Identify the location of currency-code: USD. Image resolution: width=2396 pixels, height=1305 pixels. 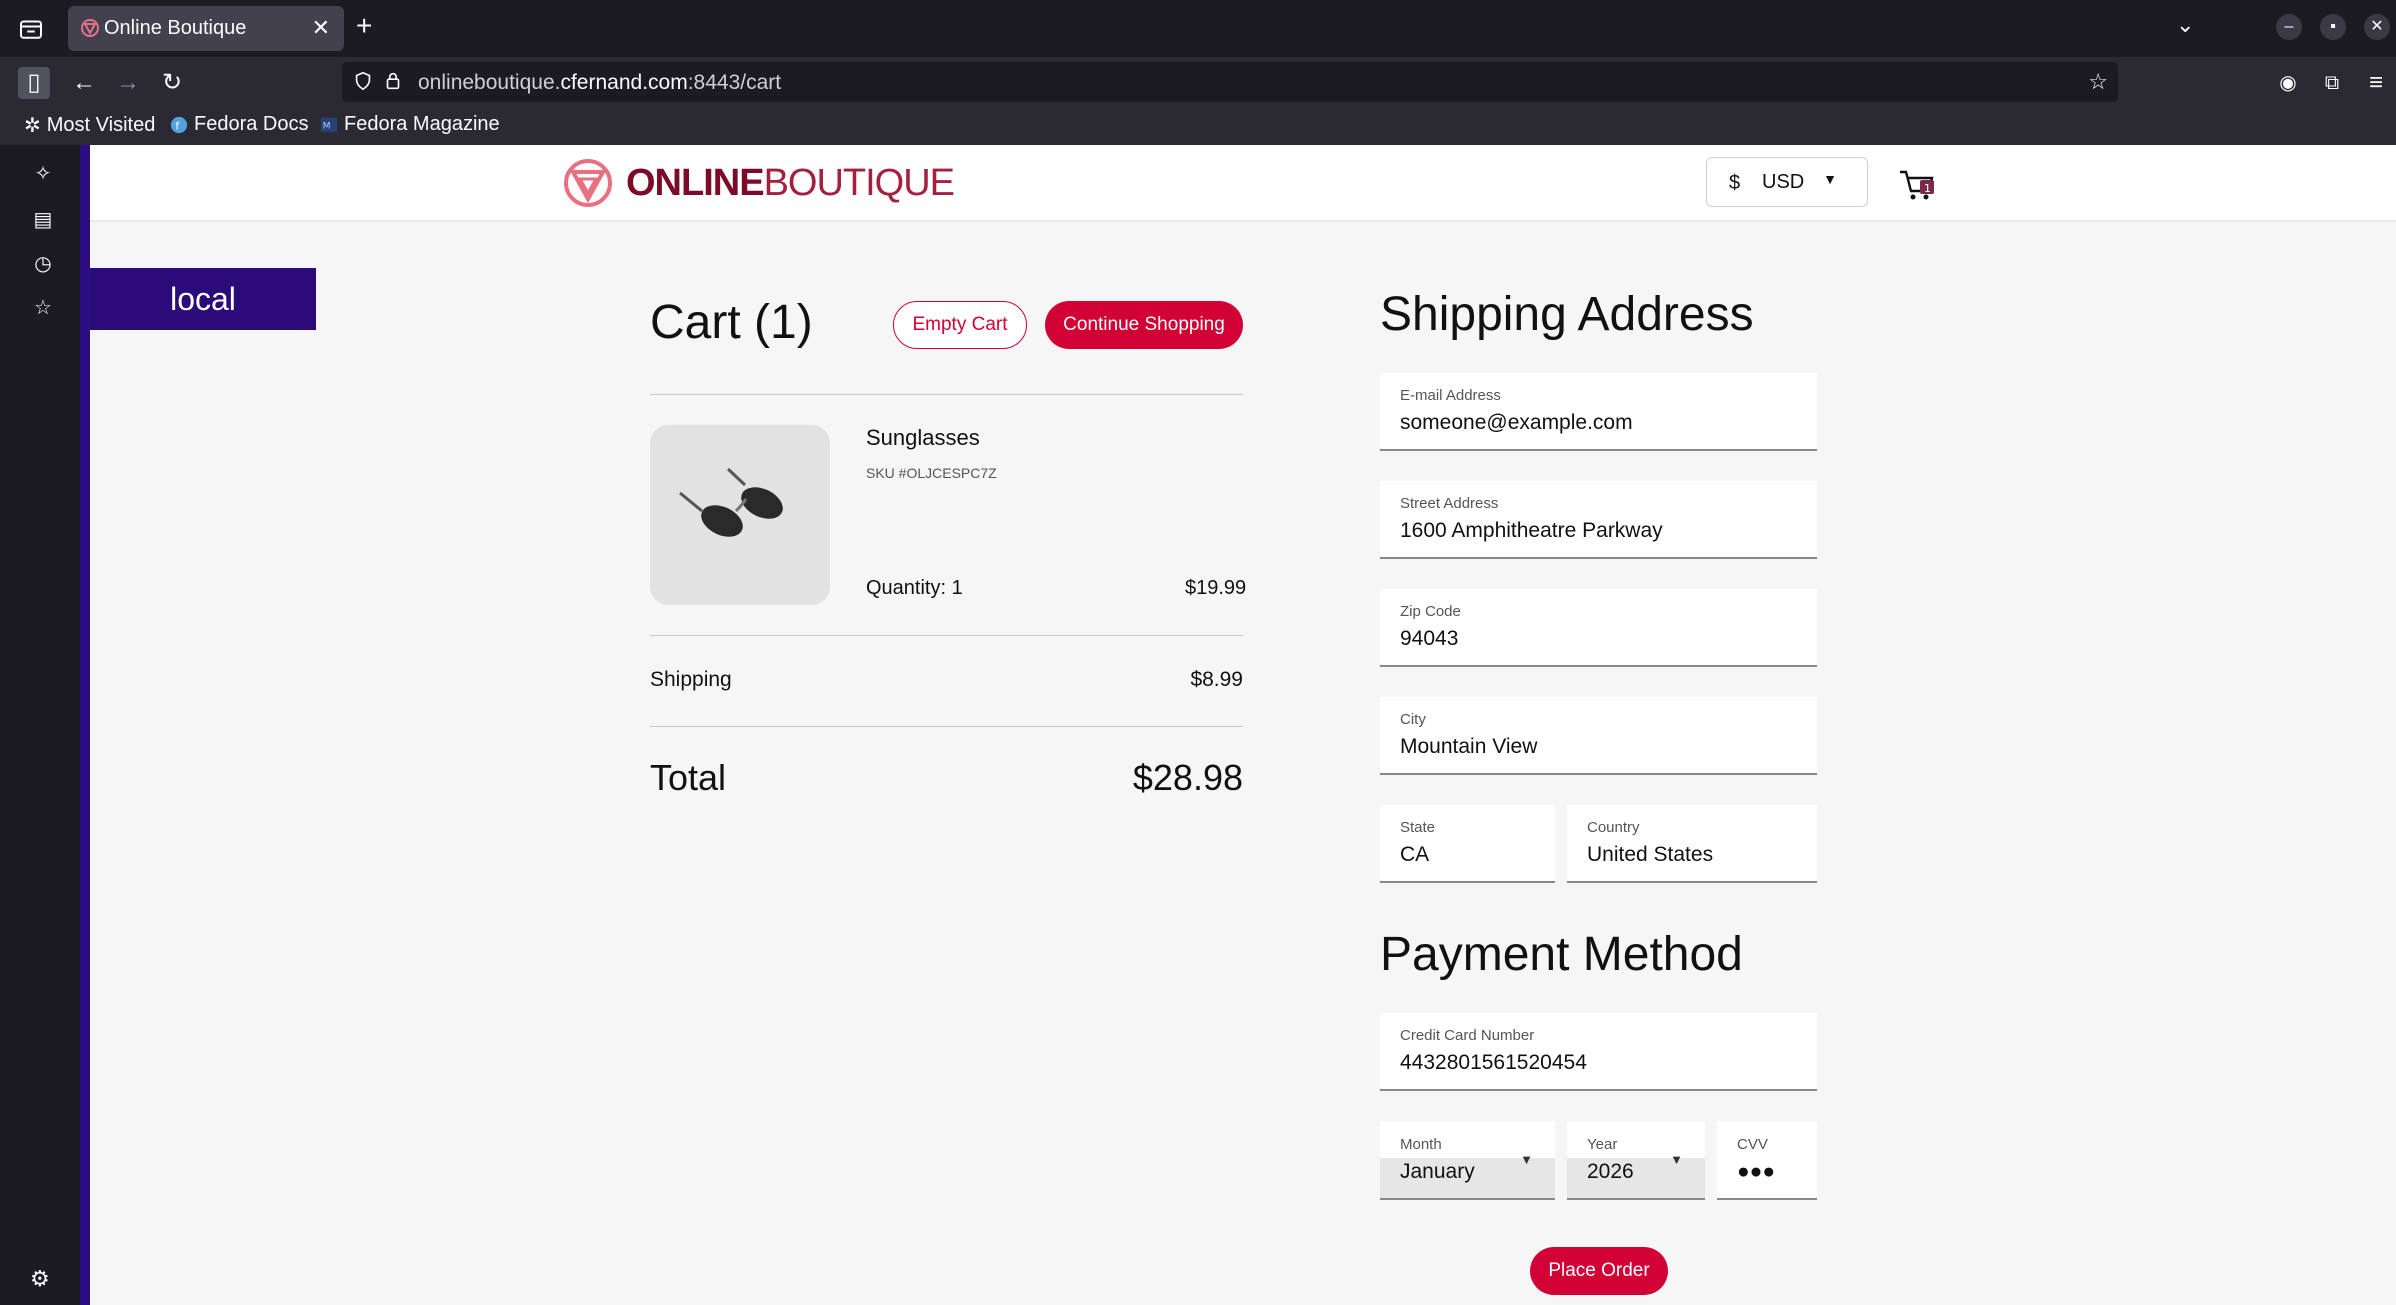
(1783, 182).